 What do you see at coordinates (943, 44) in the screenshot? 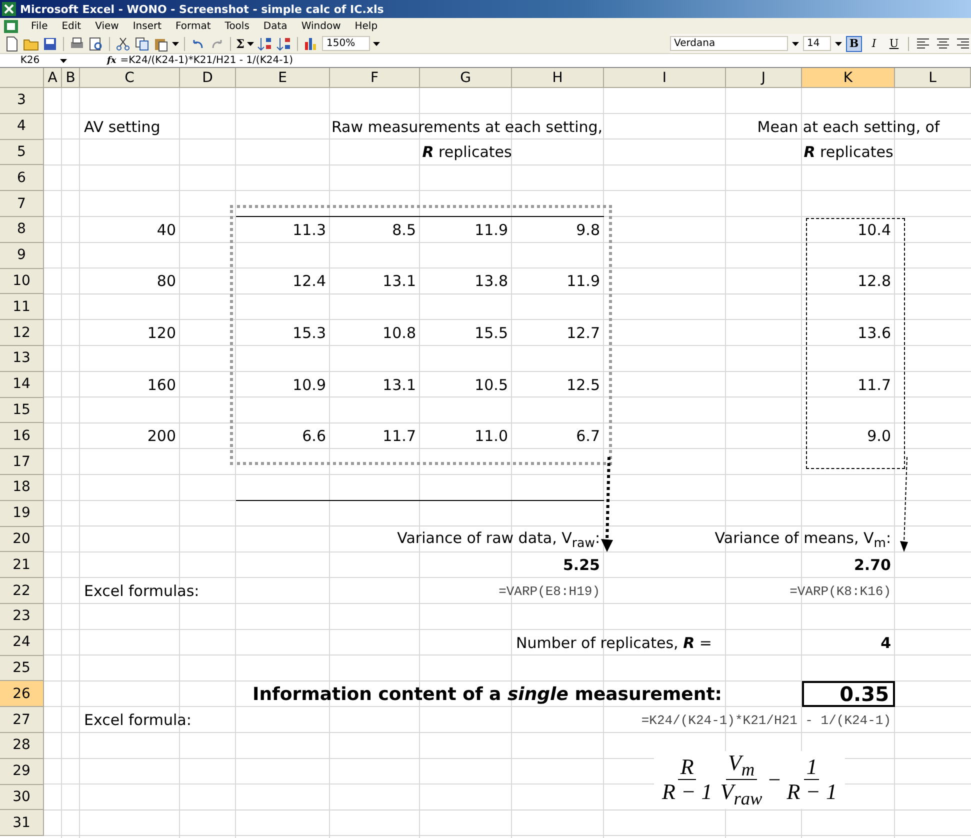
I see `align-center-icon` at bounding box center [943, 44].